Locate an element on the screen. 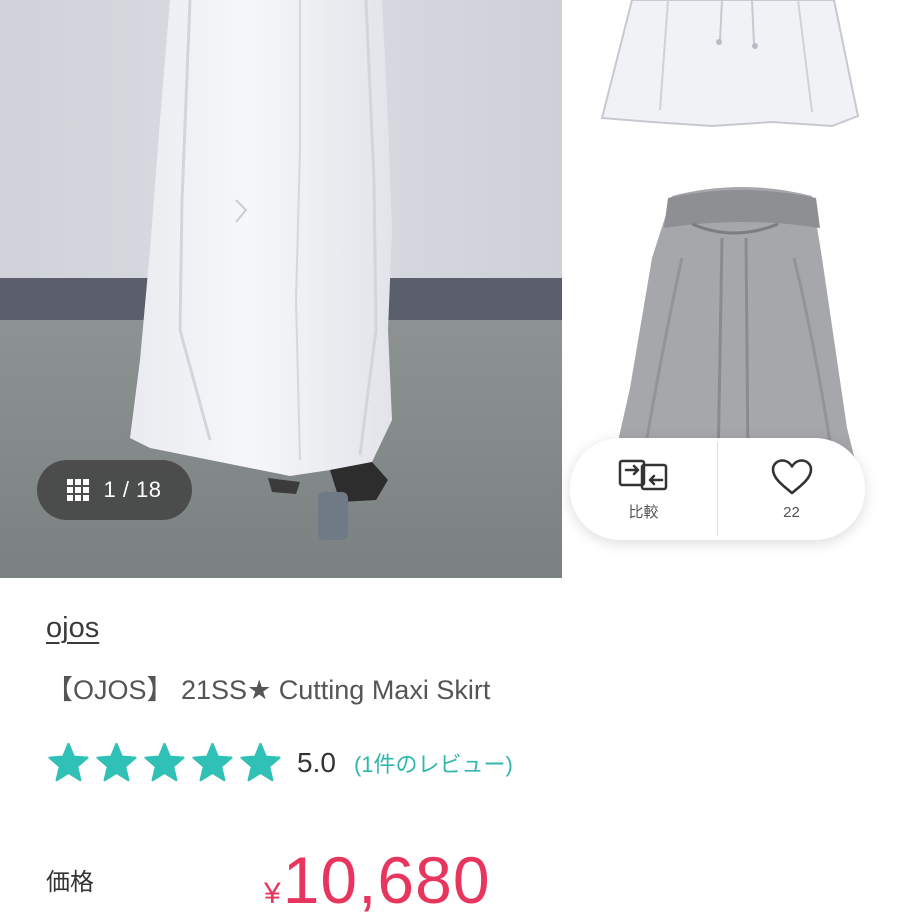  favorite-button: 22 is located at coordinates (791, 489).